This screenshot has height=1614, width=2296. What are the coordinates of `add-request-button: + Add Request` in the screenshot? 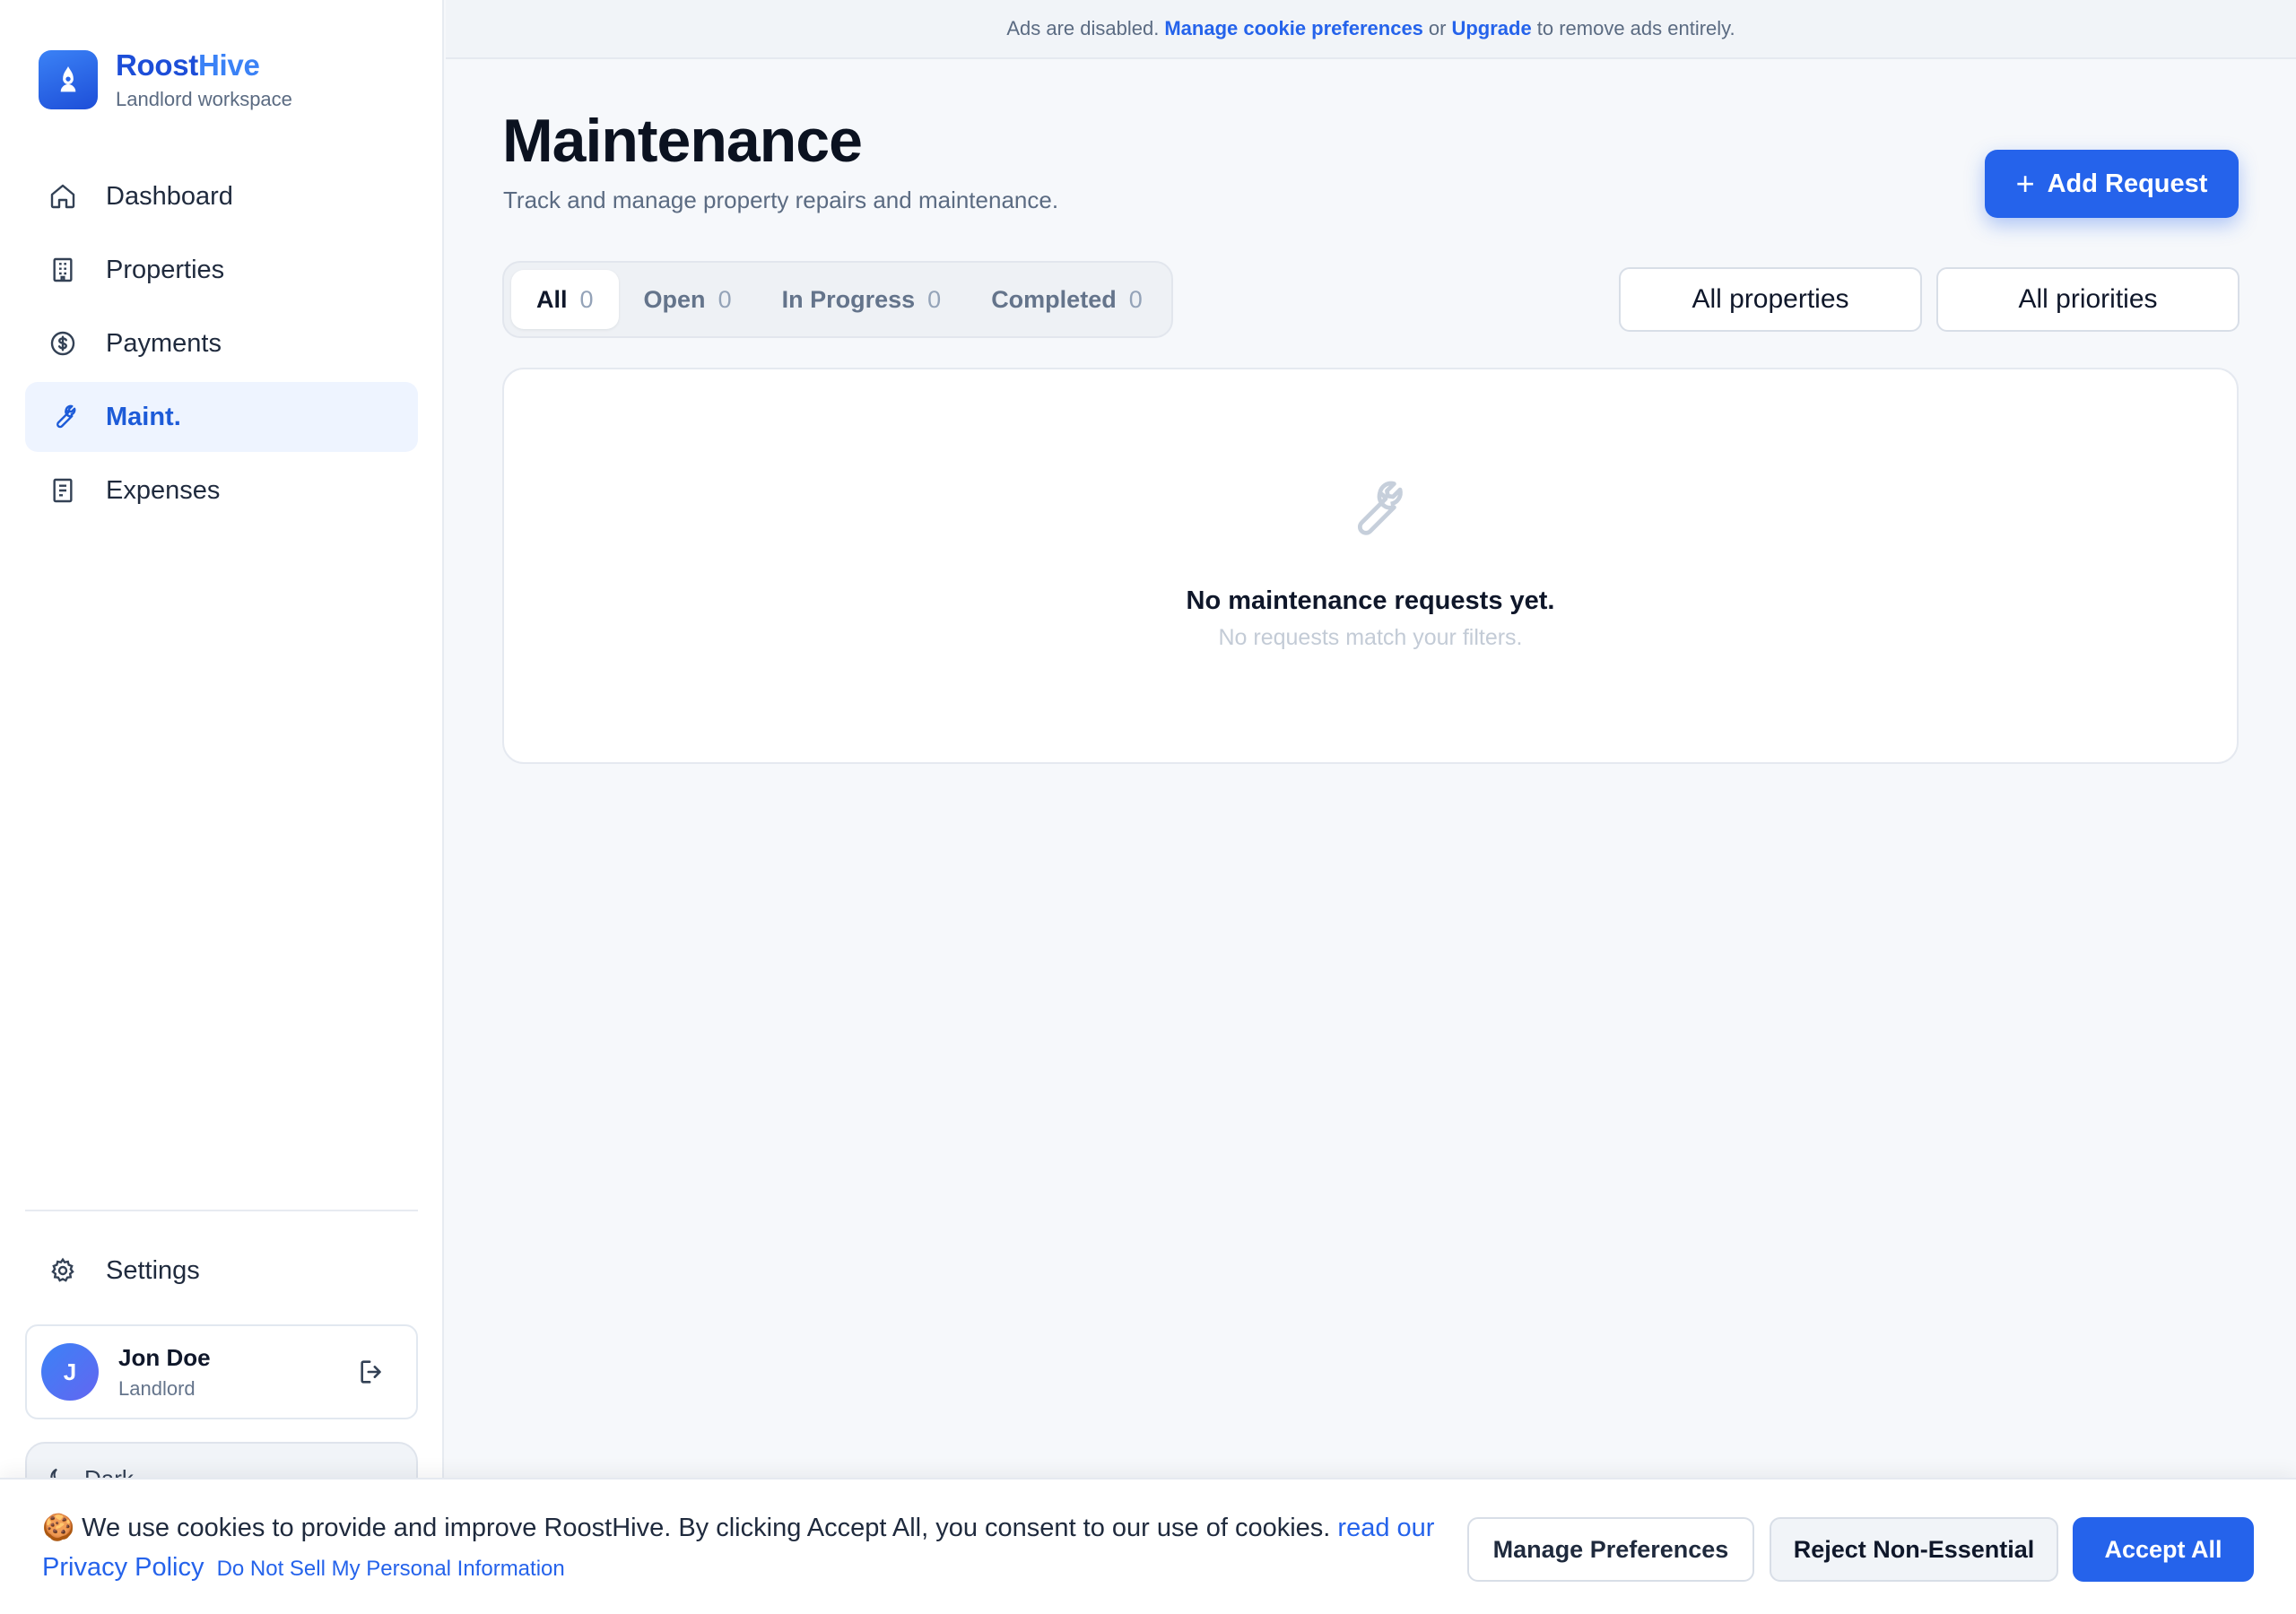 It's located at (2112, 184).